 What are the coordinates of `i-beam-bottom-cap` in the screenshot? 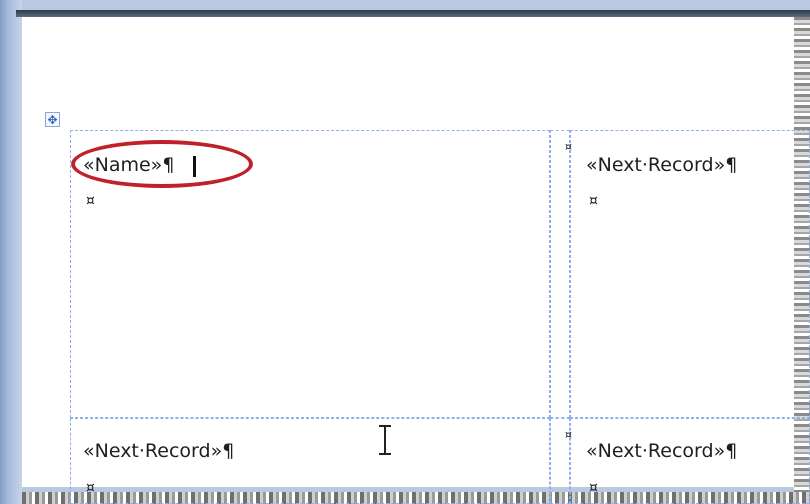 It's located at (385, 454).